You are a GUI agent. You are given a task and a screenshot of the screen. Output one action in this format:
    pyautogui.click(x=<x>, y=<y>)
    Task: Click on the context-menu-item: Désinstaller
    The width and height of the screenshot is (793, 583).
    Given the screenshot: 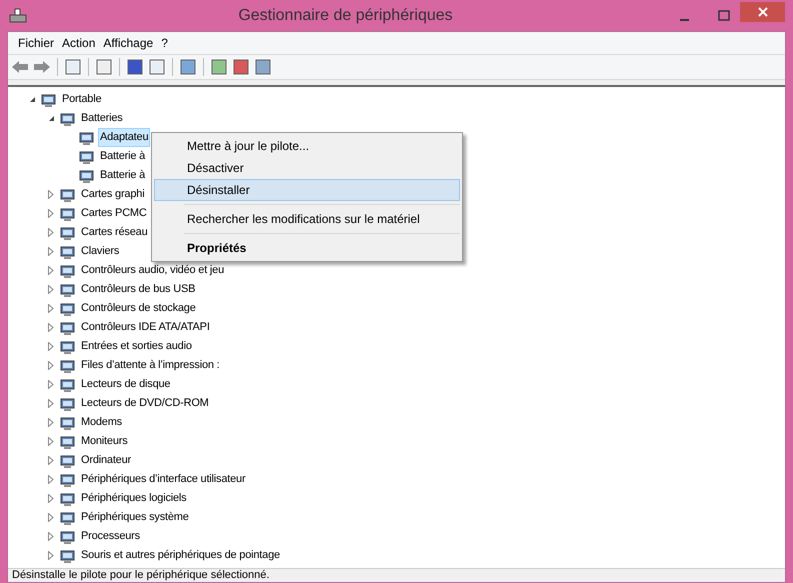 What is the action you would take?
    pyautogui.click(x=307, y=190)
    